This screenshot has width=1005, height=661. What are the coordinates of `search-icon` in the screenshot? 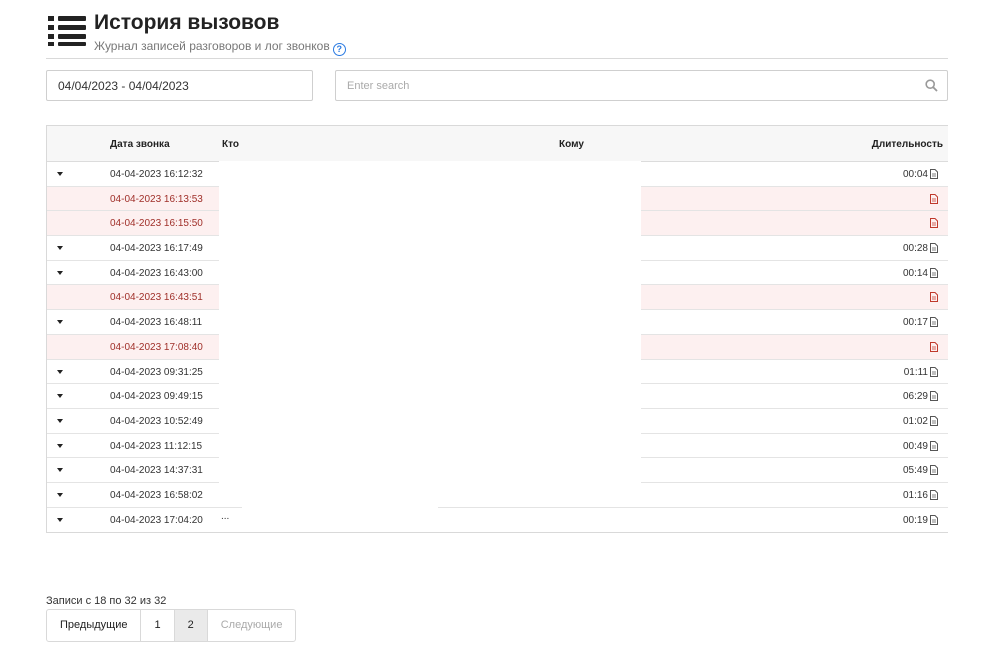 It's located at (931, 85).